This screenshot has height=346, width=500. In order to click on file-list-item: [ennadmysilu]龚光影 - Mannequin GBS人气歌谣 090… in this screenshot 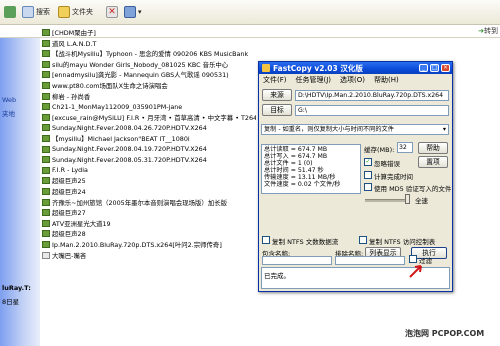, I will do `click(149, 74)`.